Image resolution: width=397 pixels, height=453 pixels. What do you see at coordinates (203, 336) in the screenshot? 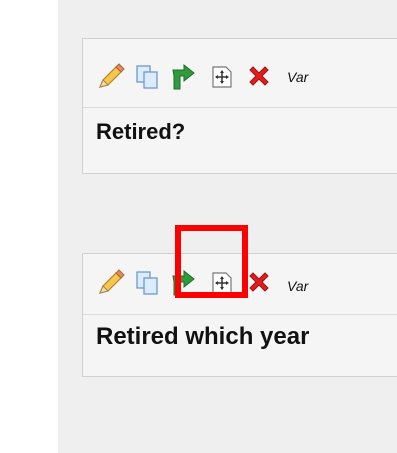
I see `field-question-text: Retired which year` at bounding box center [203, 336].